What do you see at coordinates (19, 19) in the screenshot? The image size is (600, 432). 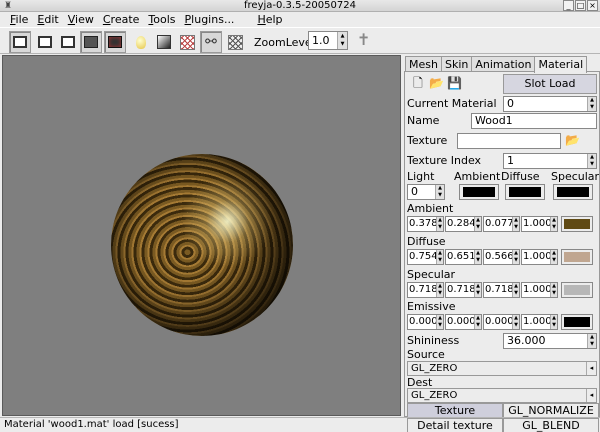 I see `menu-file: File` at bounding box center [19, 19].